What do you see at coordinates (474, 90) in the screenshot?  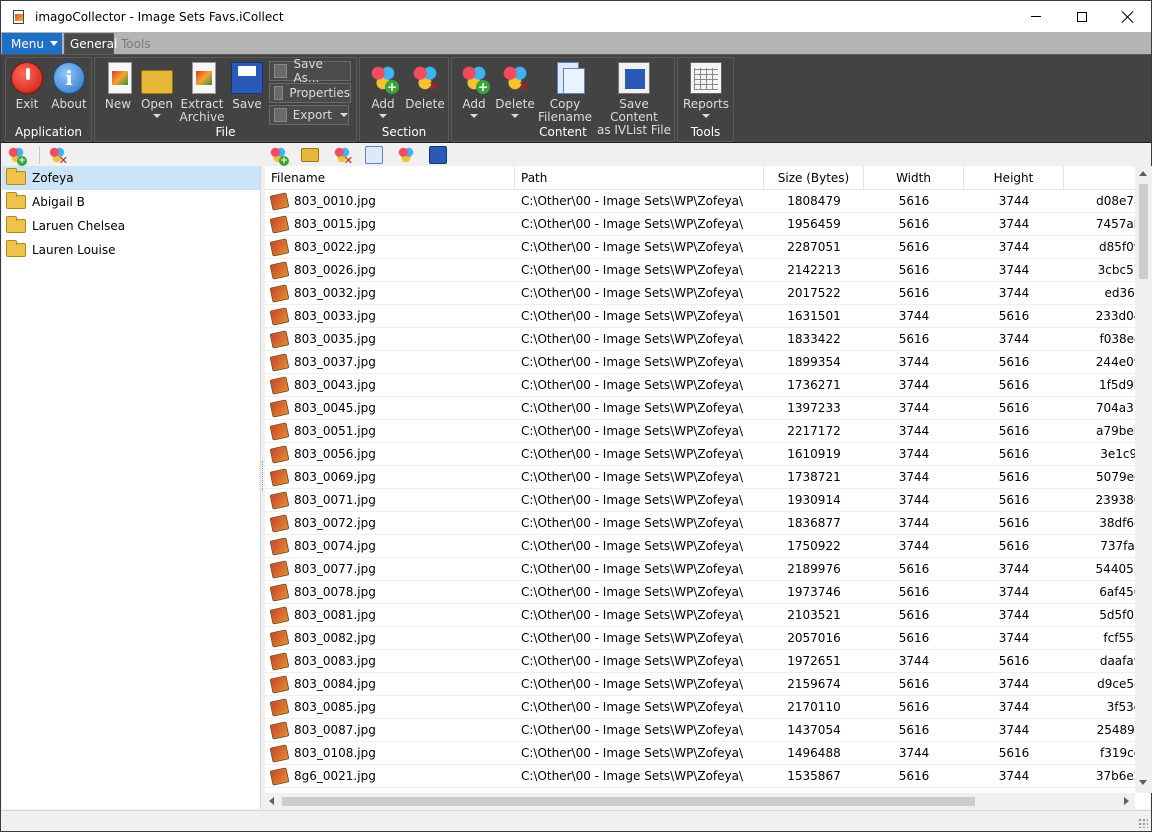 I see `content-add-button: Add` at bounding box center [474, 90].